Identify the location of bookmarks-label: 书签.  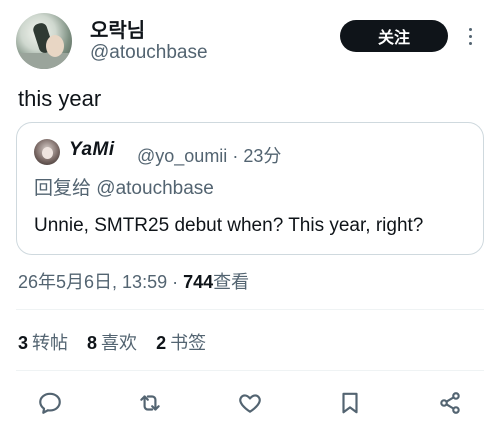
(188, 343).